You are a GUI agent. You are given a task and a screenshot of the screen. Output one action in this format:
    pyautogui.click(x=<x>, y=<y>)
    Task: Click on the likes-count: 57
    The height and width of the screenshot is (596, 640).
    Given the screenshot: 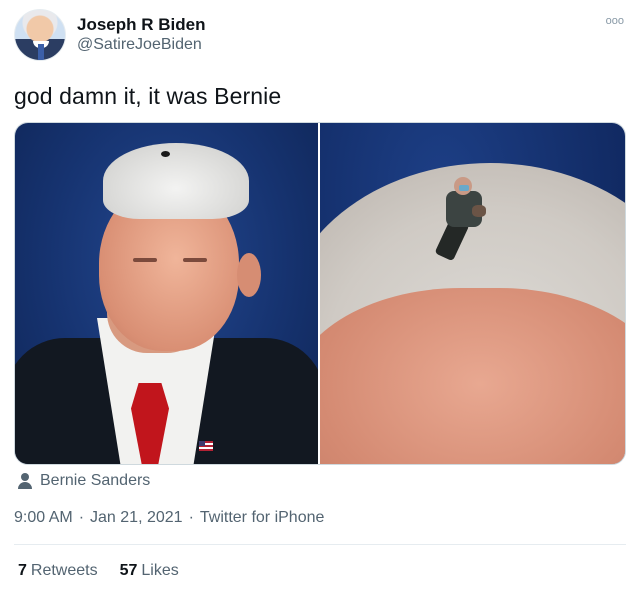 What is the action you would take?
    pyautogui.click(x=128, y=570)
    